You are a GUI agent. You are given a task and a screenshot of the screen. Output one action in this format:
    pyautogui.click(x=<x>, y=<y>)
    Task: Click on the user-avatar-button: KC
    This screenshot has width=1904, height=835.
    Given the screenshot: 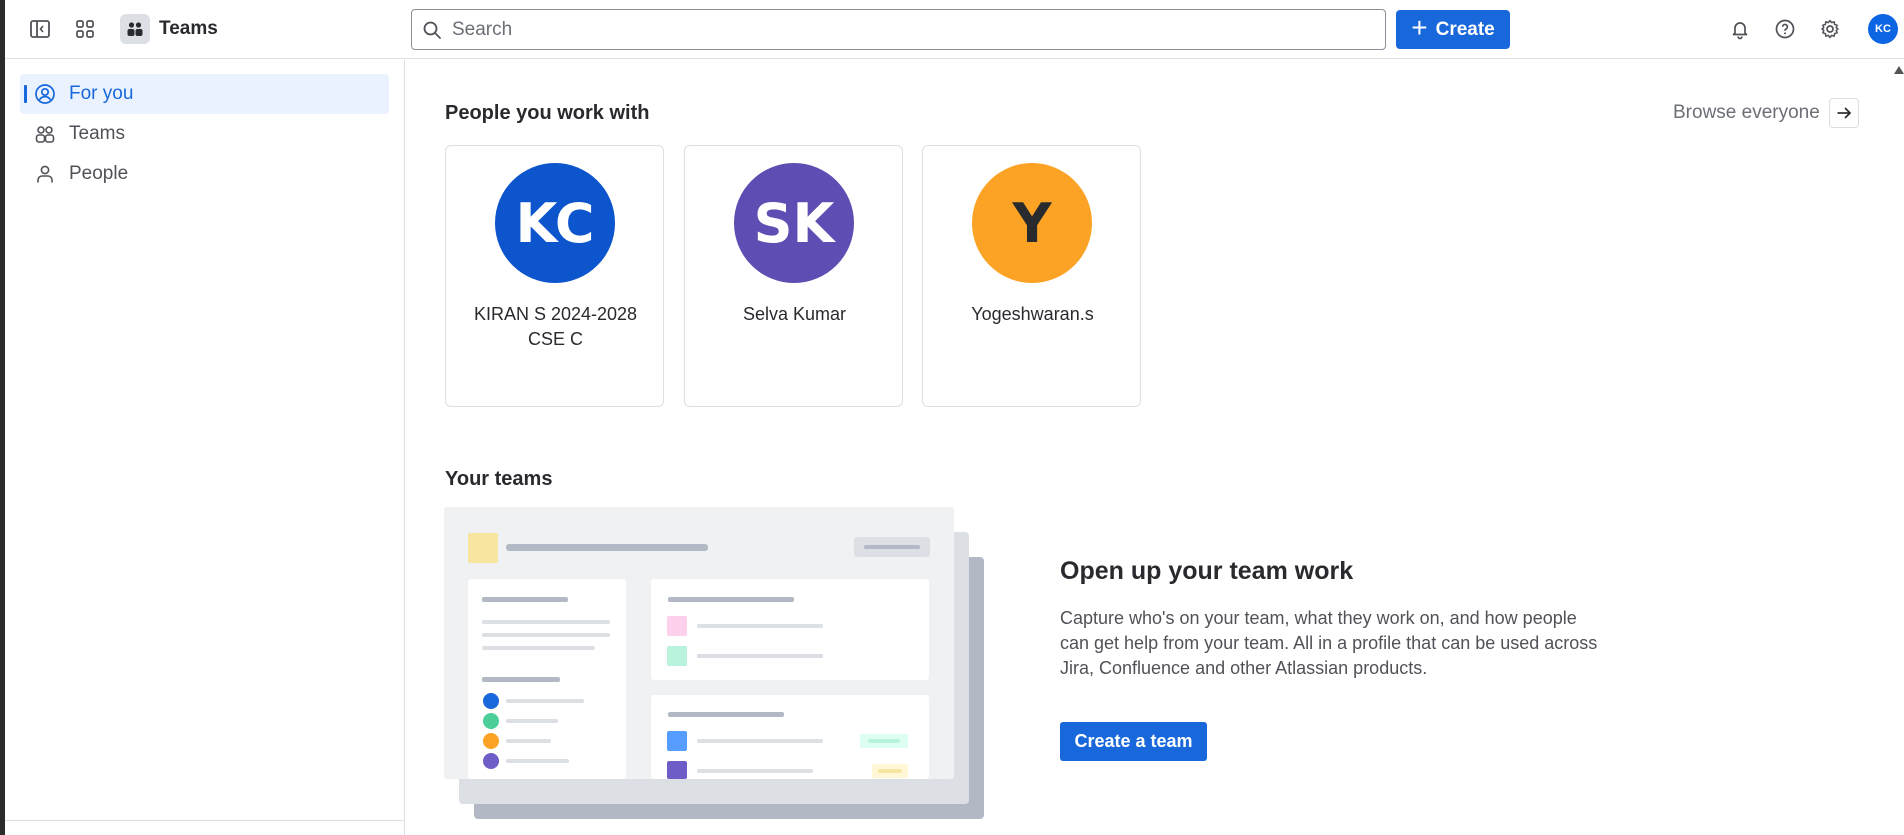 What is the action you would take?
    pyautogui.click(x=1883, y=29)
    